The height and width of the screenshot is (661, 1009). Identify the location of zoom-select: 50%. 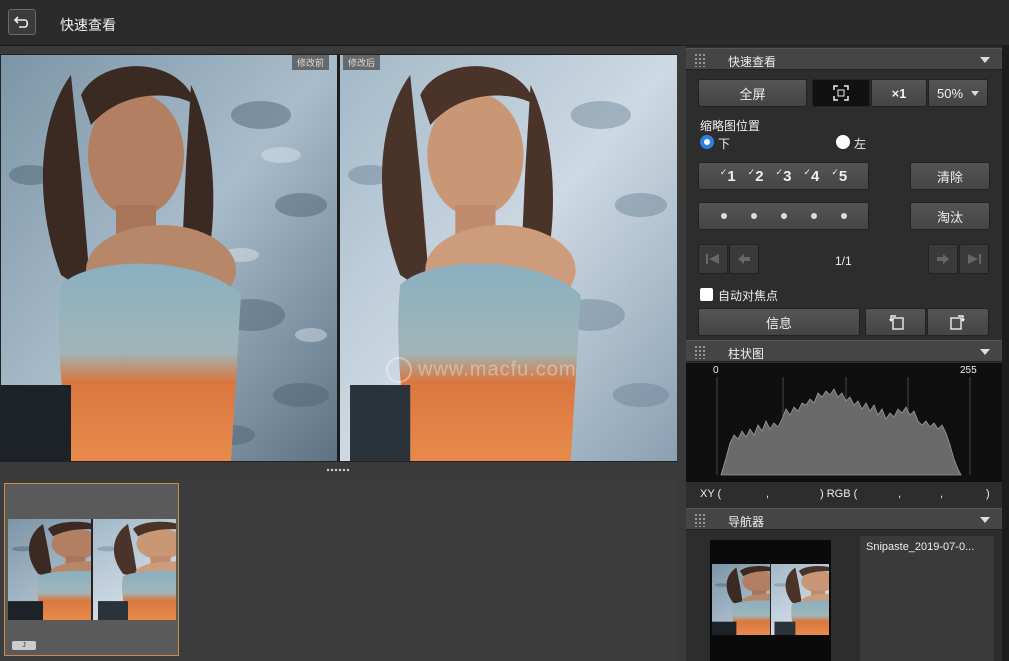
(958, 93).